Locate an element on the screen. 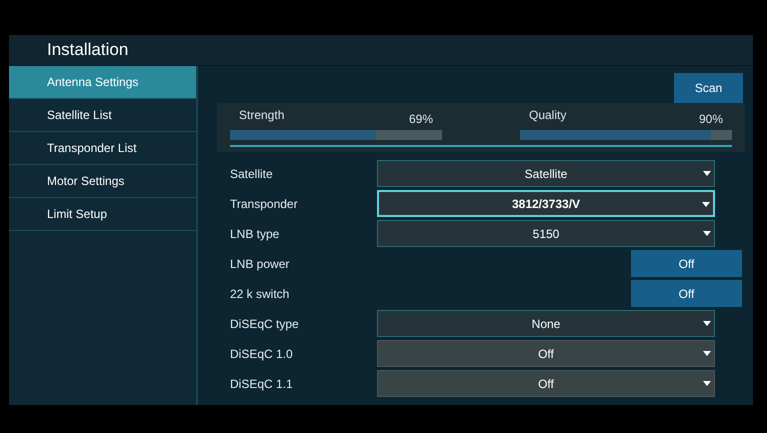  setting-label: LNB type is located at coordinates (255, 234).